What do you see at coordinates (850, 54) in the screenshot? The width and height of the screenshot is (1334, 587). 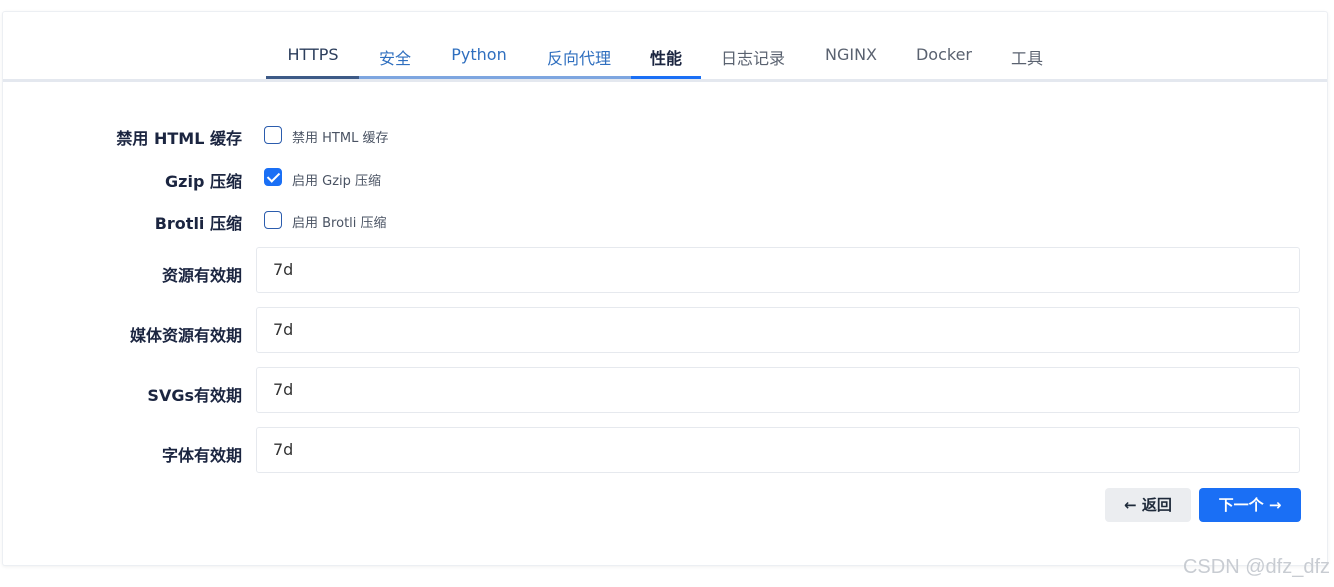 I see `tab-label: NGINX` at bounding box center [850, 54].